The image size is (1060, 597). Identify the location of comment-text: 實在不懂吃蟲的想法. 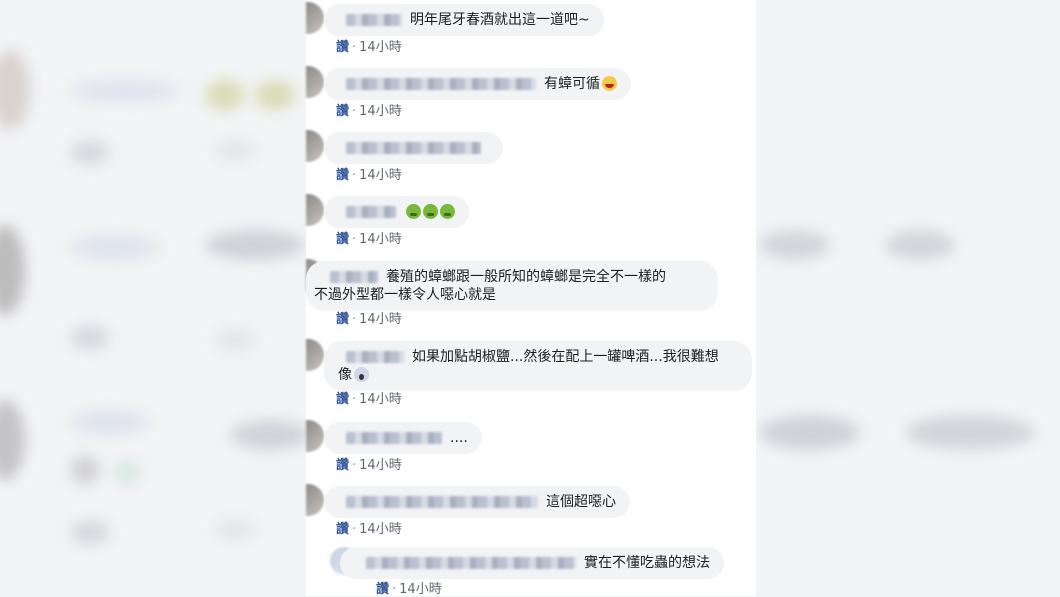
(647, 563).